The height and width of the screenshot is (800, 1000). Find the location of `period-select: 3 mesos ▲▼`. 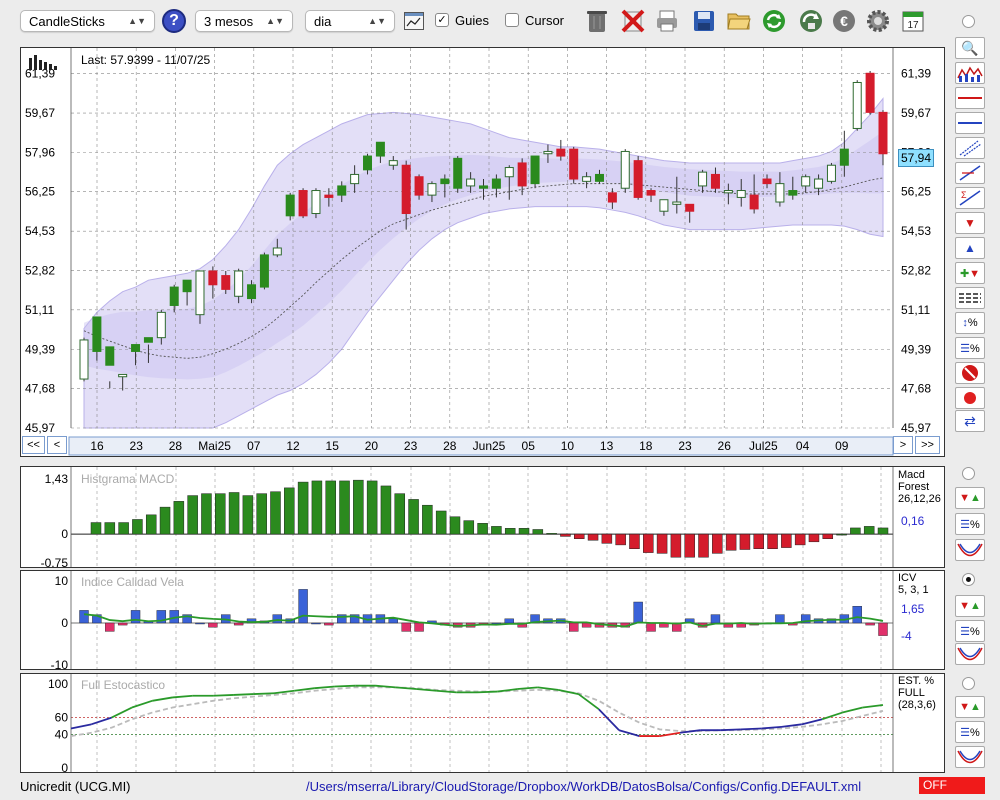

period-select: 3 mesos ▲▼ is located at coordinates (244, 21).